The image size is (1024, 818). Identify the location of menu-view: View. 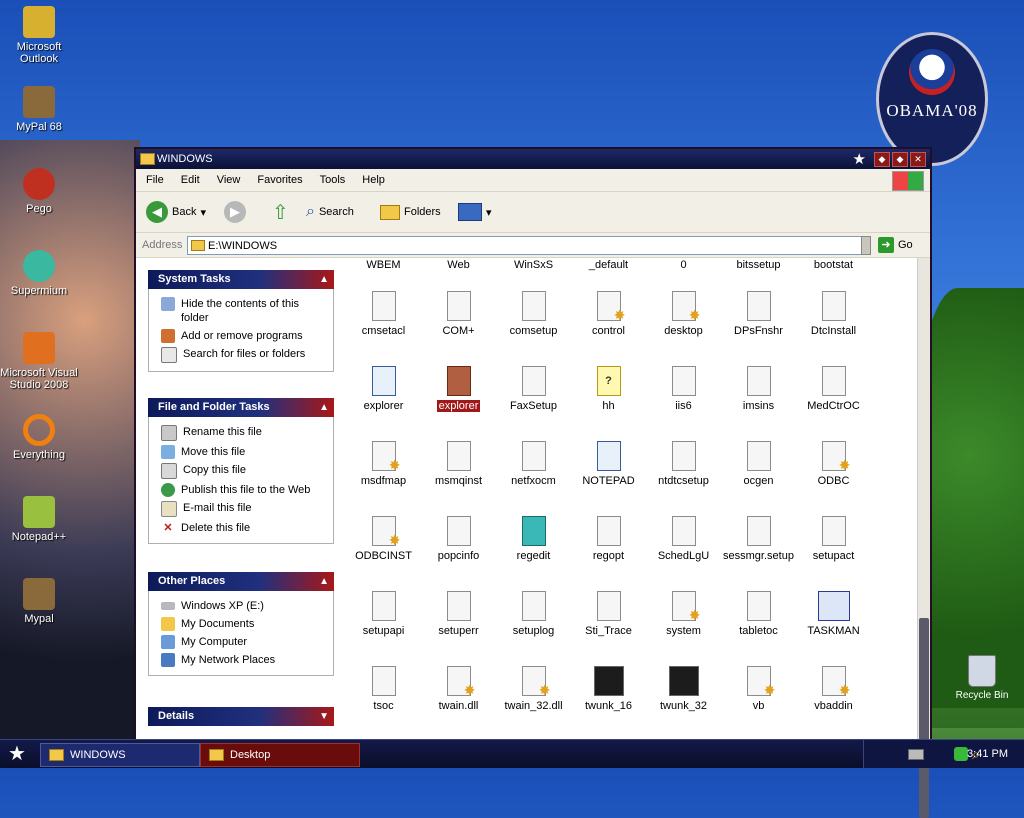
(227, 177).